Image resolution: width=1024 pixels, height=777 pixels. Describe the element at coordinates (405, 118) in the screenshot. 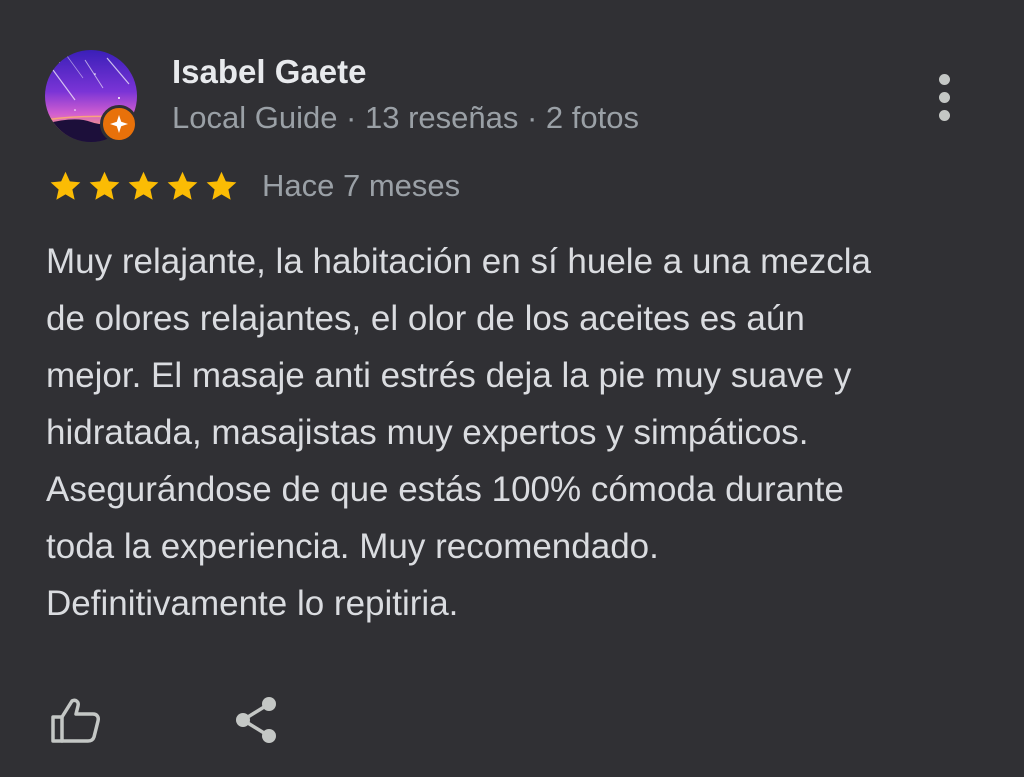

I see `author-meta: Local Guide · 13 reseñas · 2 fotos` at that location.